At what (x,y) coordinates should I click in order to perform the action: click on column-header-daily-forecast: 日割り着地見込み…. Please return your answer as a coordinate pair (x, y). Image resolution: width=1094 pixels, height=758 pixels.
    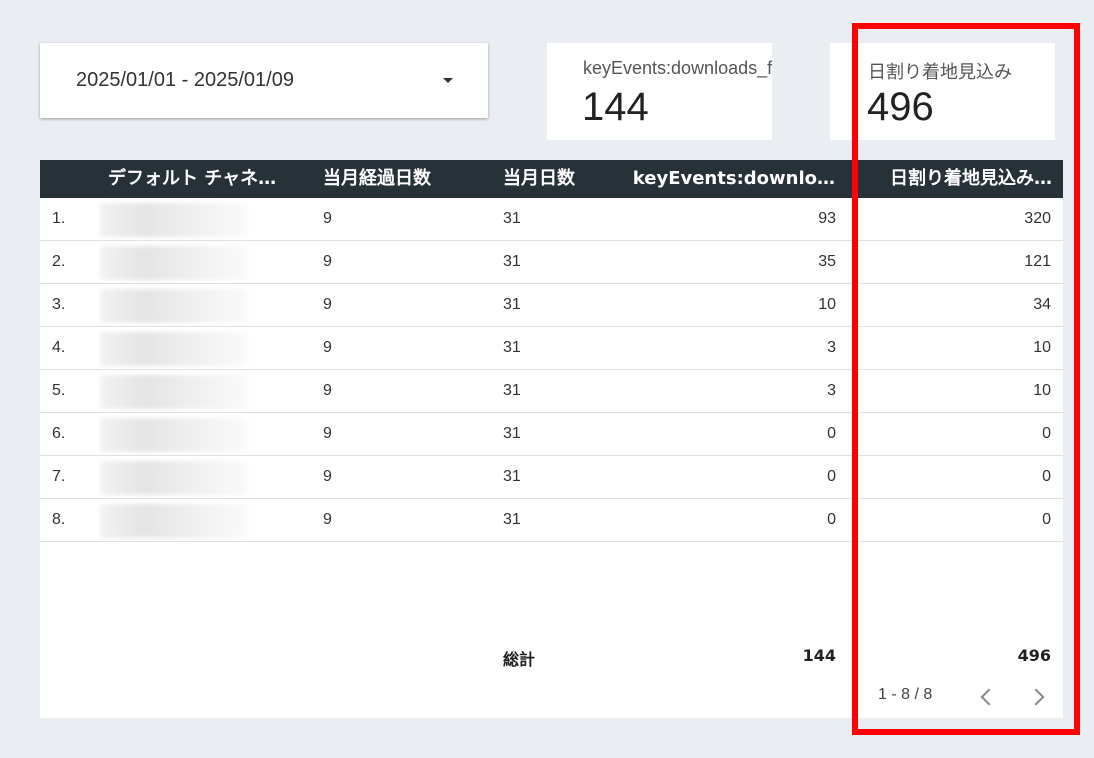
    Looking at the image, I should click on (952, 179).